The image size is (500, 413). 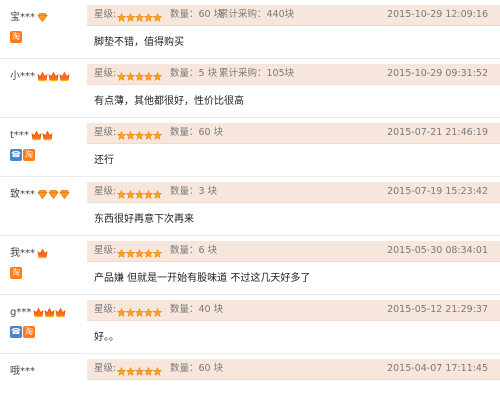 I want to click on review-date: 2015-10-29 12:09:16, so click(x=437, y=14).